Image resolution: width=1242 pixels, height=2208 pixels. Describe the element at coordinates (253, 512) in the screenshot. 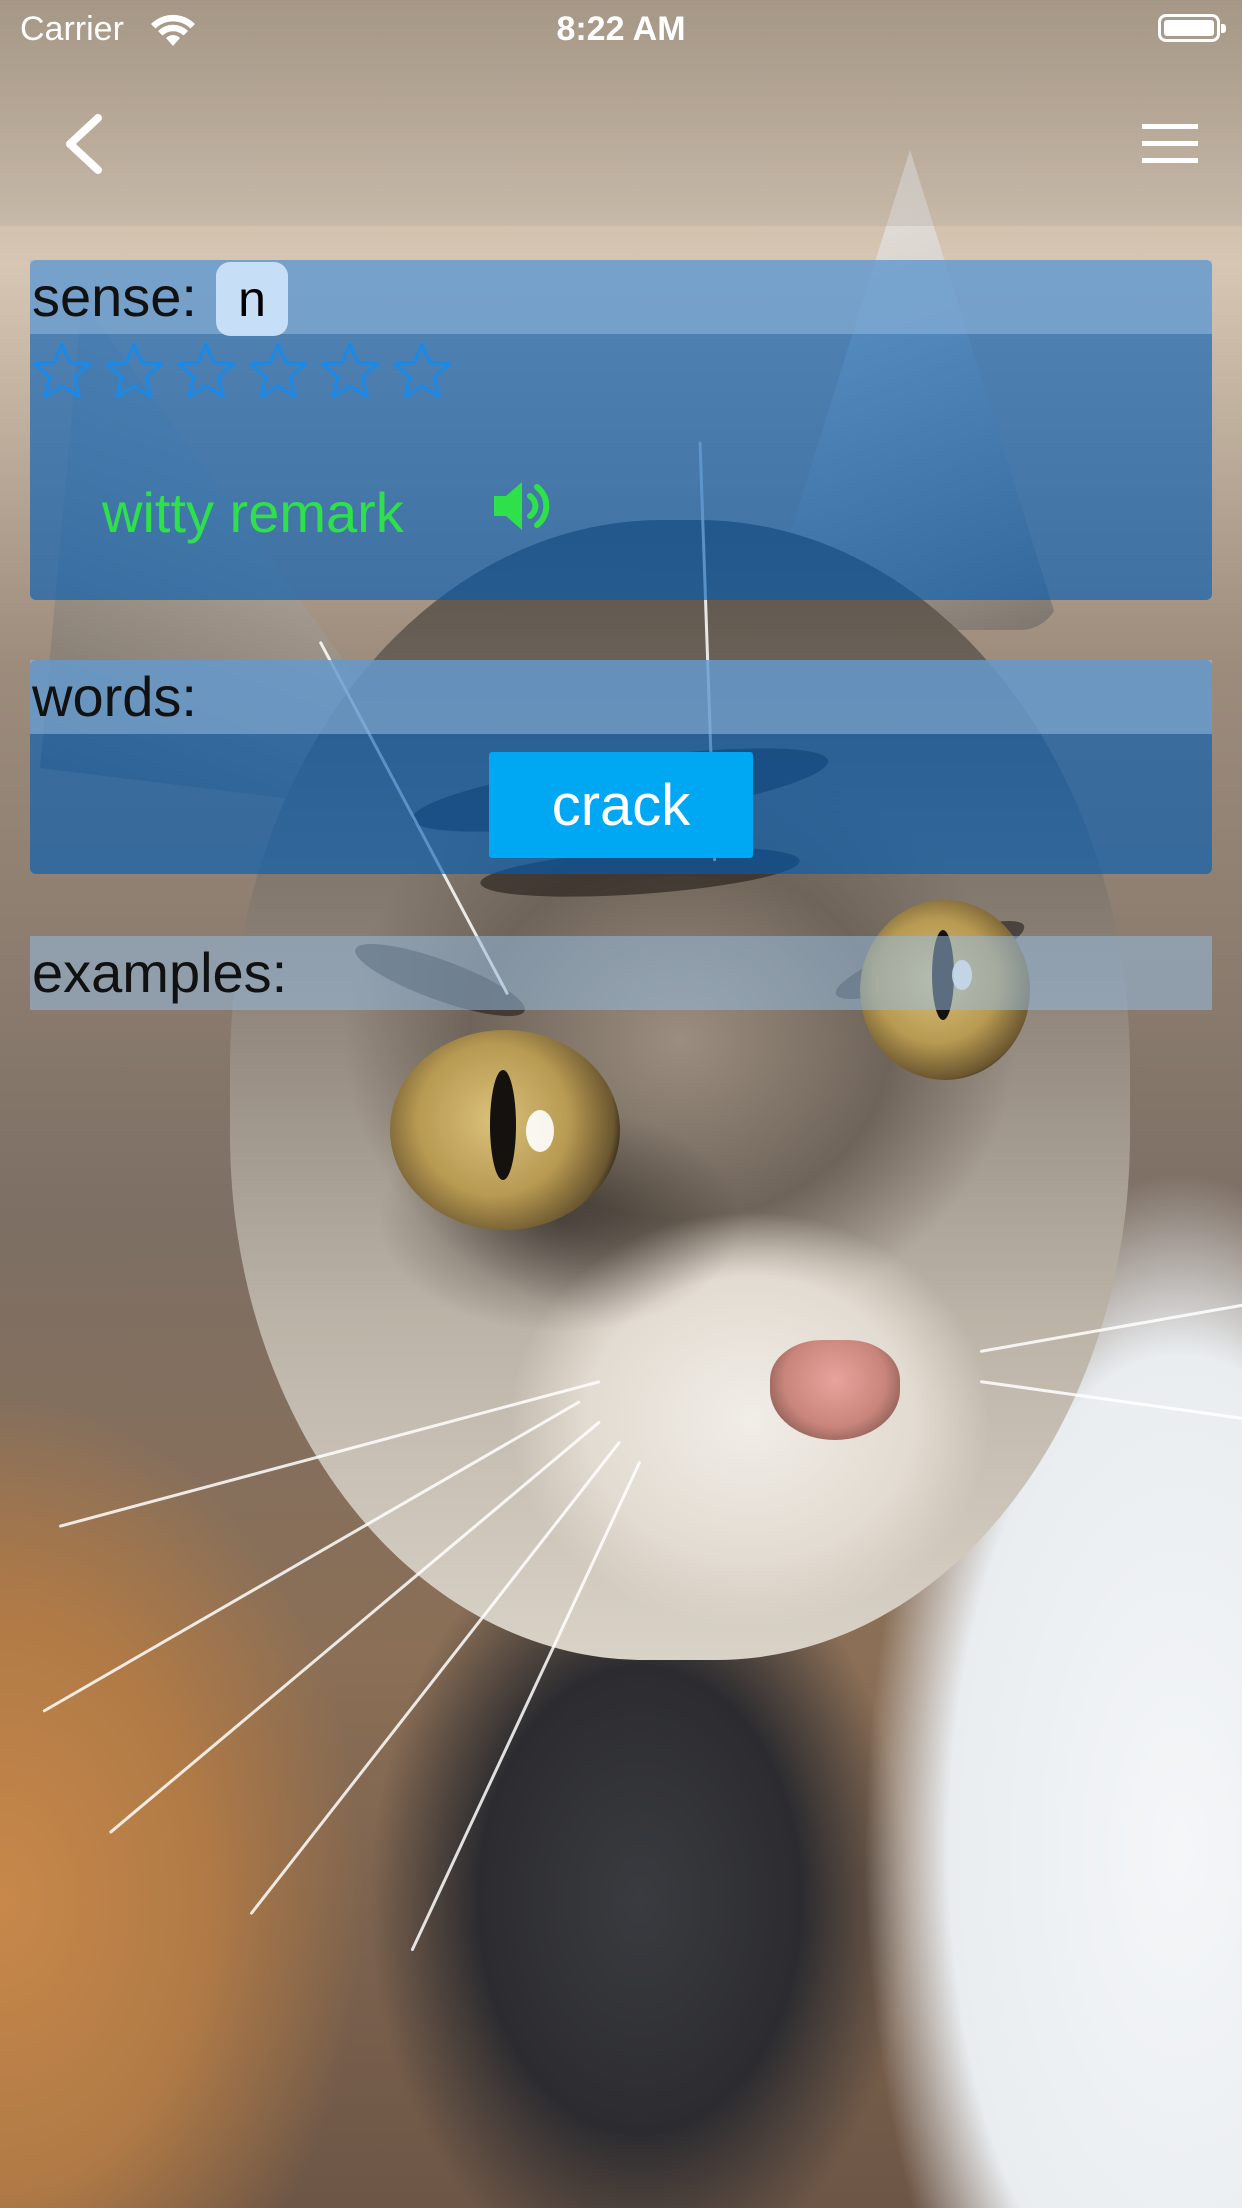

I see `sense-definition: witty remark` at that location.